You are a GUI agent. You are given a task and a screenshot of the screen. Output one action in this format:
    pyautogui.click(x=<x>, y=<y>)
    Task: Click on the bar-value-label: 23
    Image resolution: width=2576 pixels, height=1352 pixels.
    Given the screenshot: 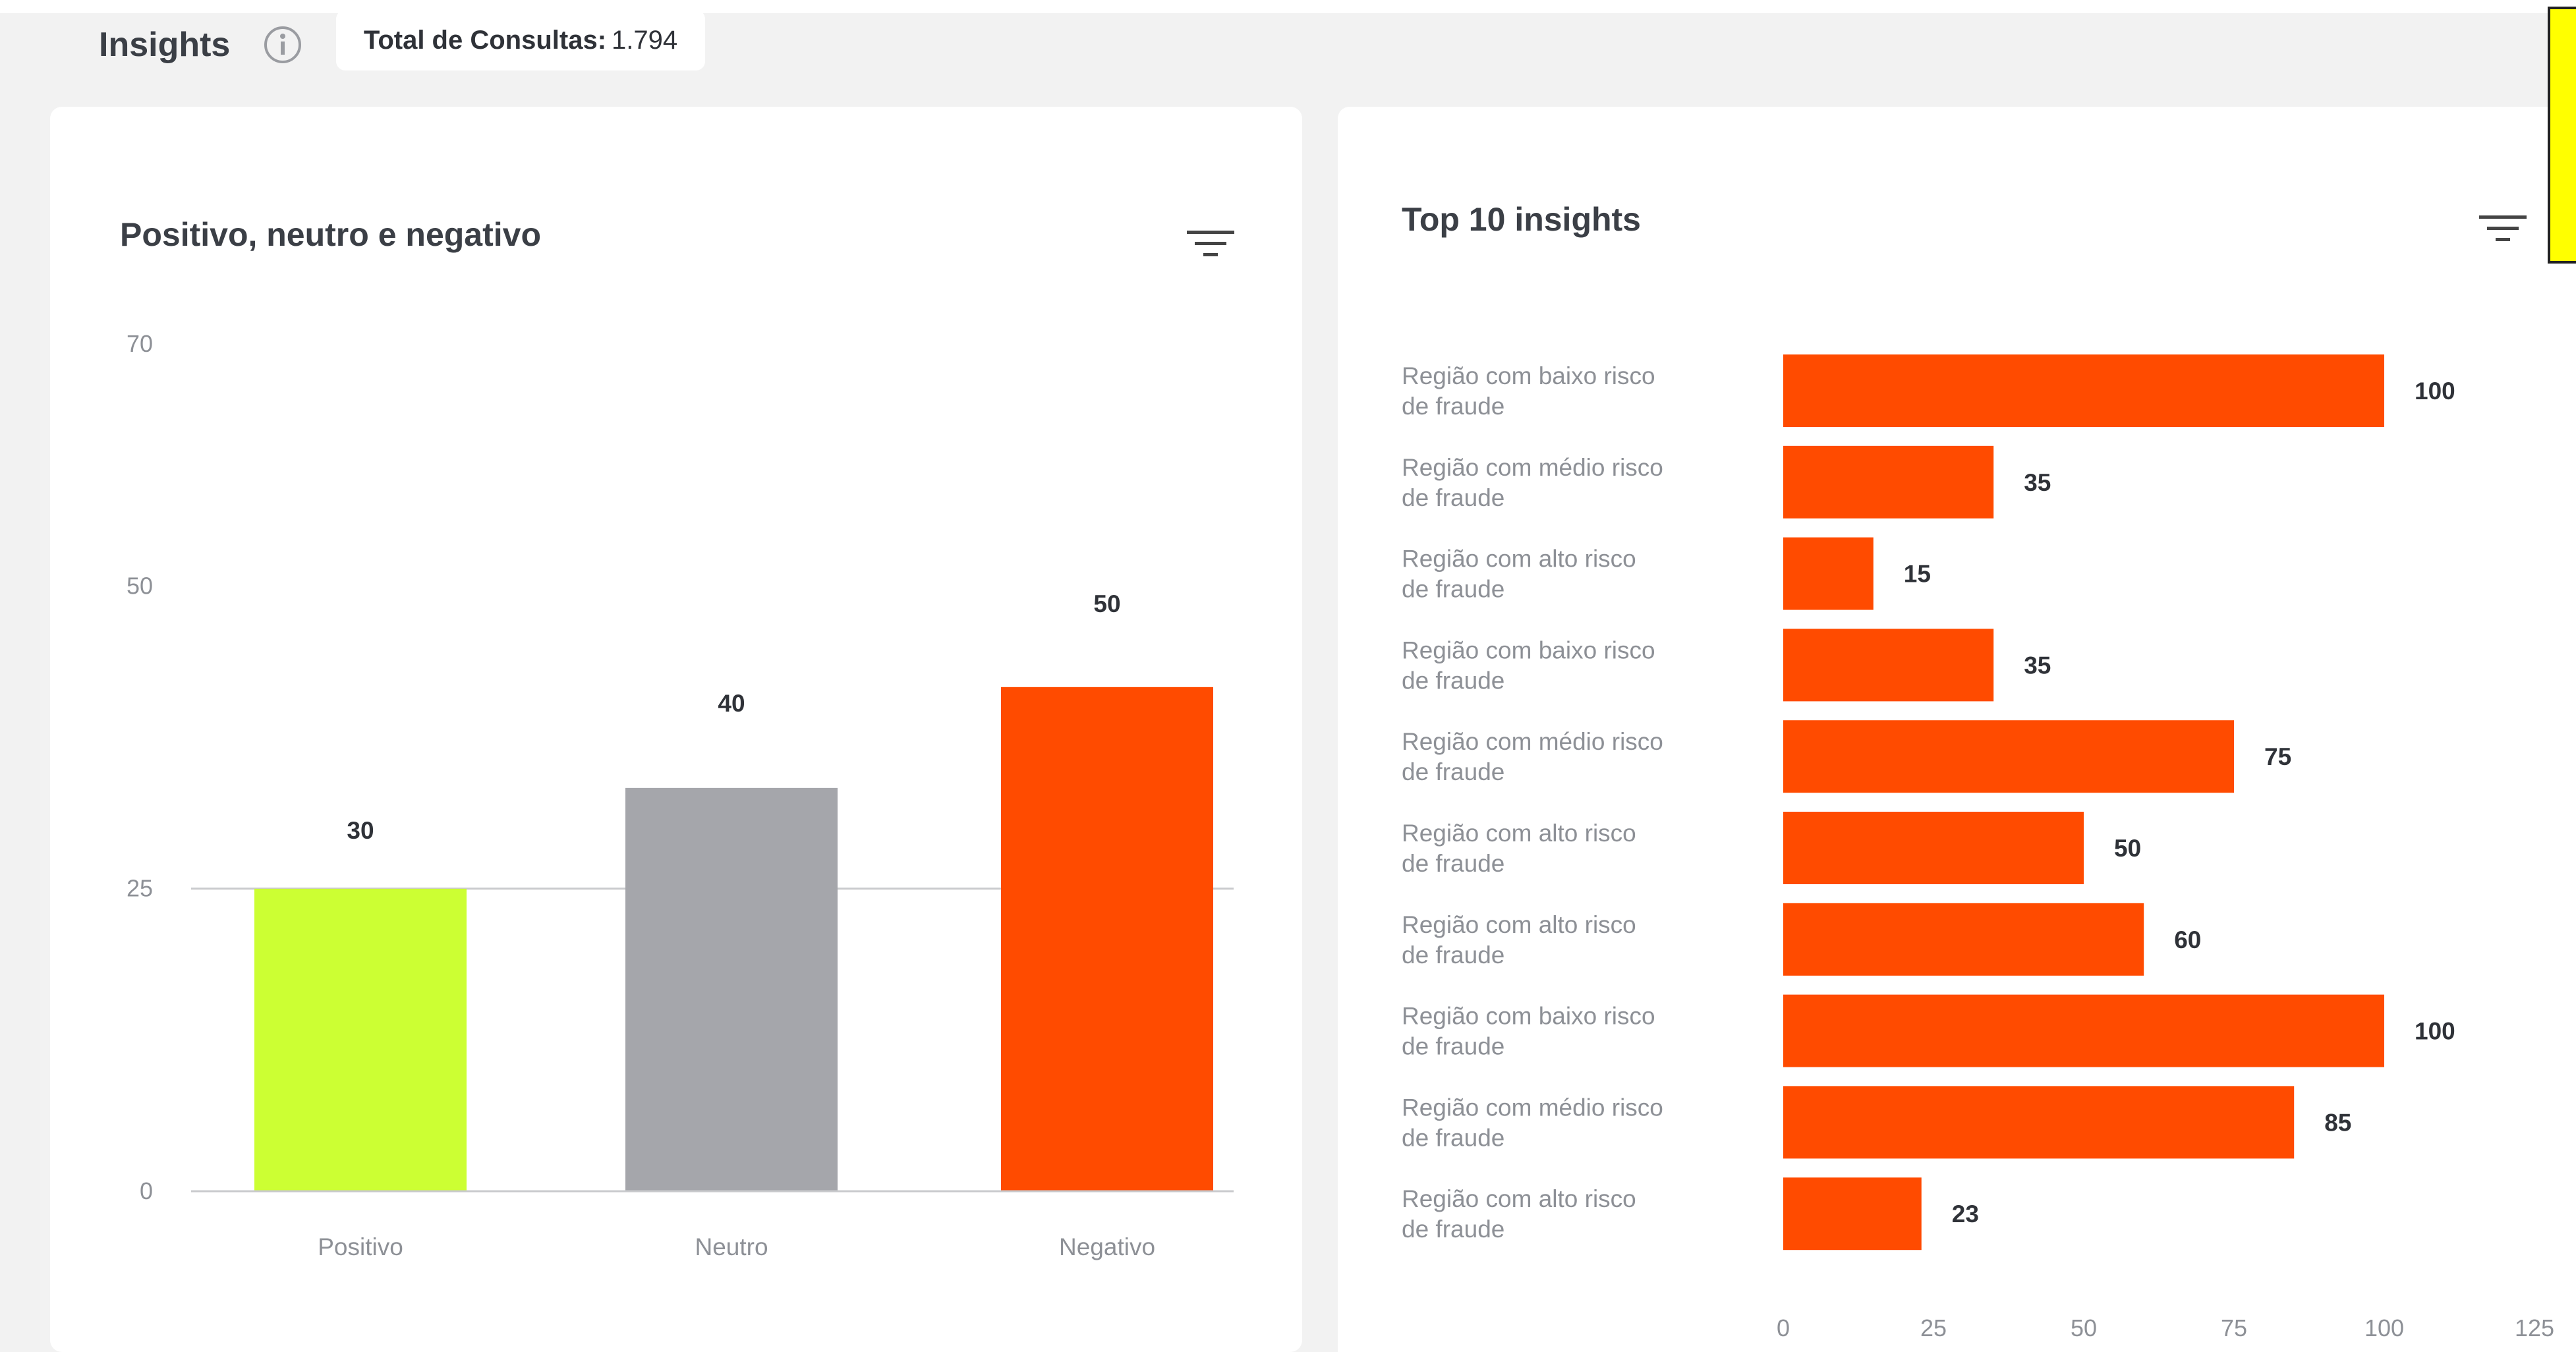 What is the action you would take?
    pyautogui.click(x=1966, y=1213)
    